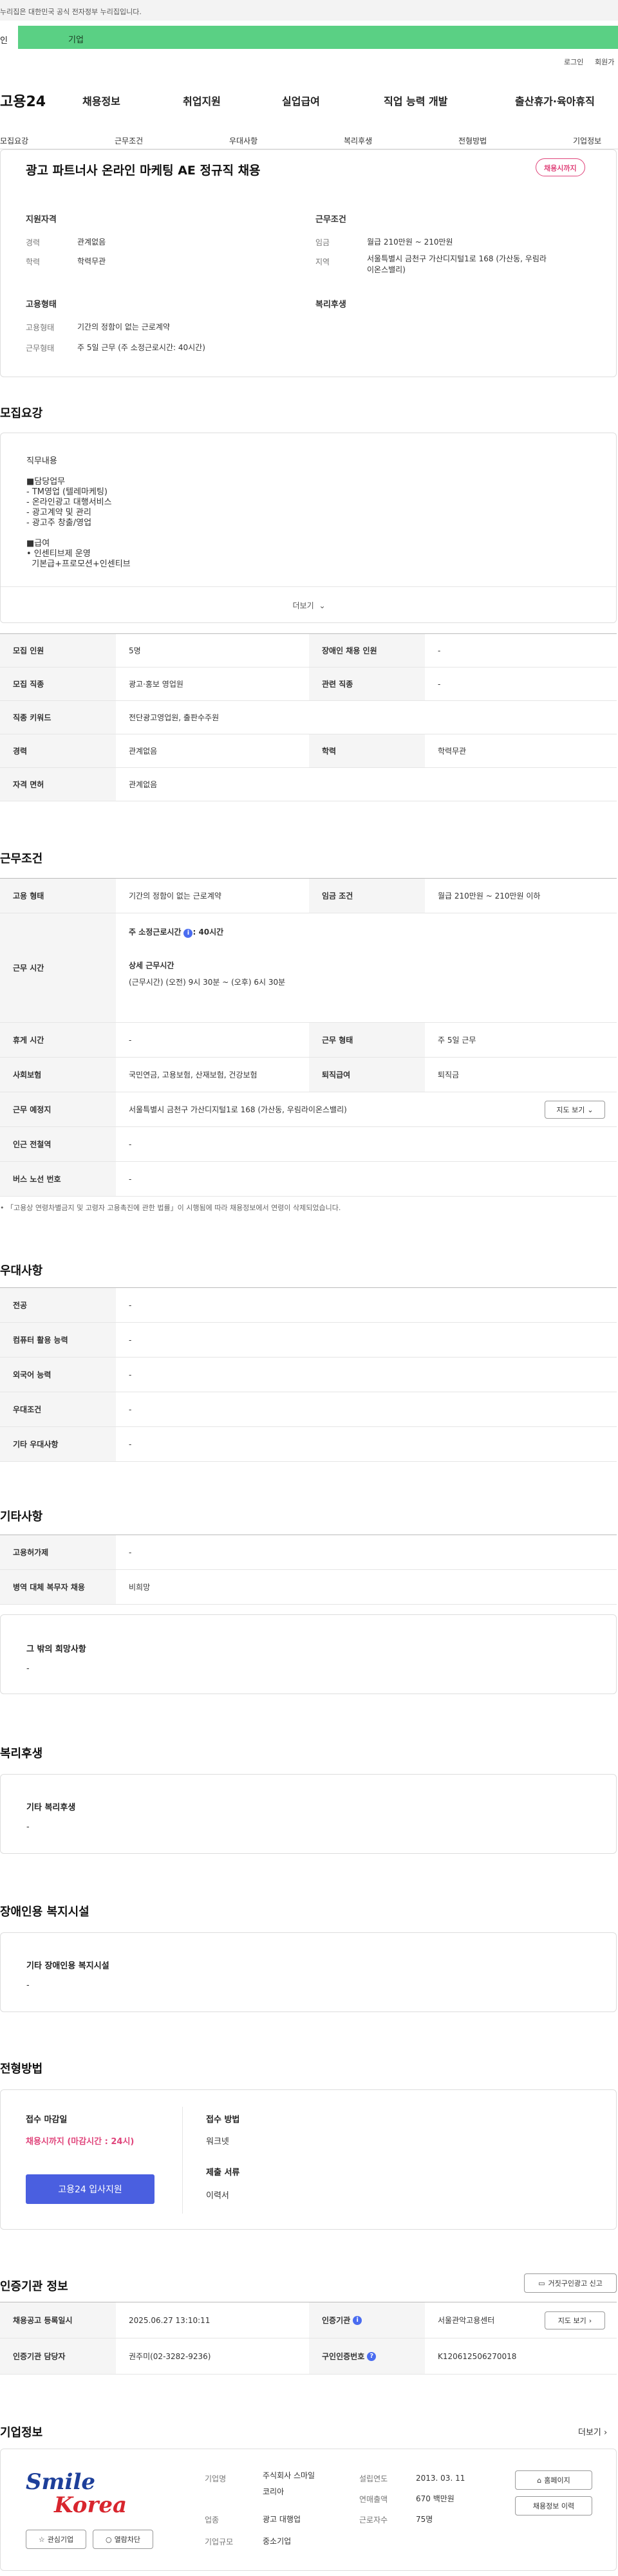 The height and width of the screenshot is (2576, 618). Describe the element at coordinates (358, 140) in the screenshot. I see `section-nav-welfare: 복리후생` at that location.